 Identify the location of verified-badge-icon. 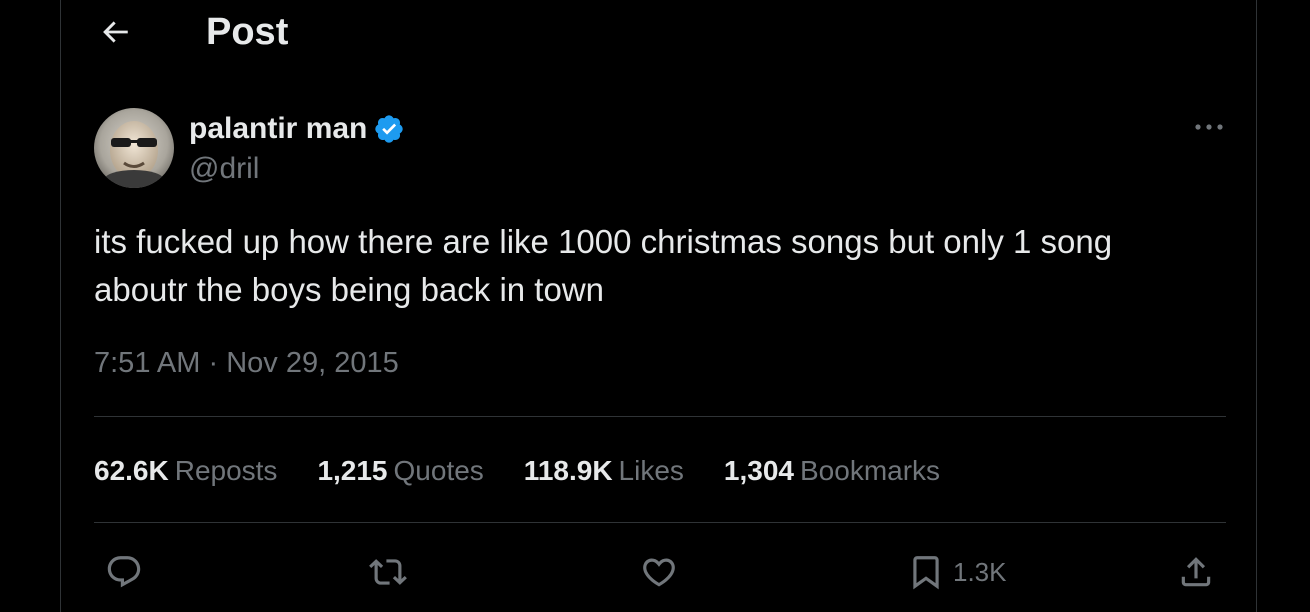
(389, 129).